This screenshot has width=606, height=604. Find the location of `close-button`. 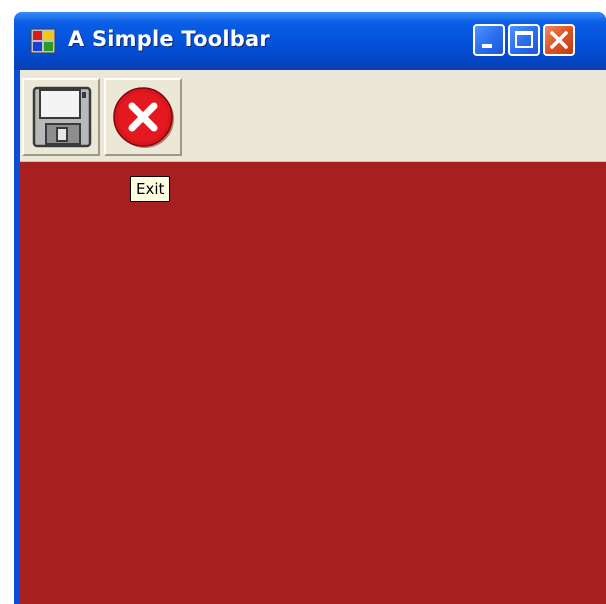

close-button is located at coordinates (559, 40).